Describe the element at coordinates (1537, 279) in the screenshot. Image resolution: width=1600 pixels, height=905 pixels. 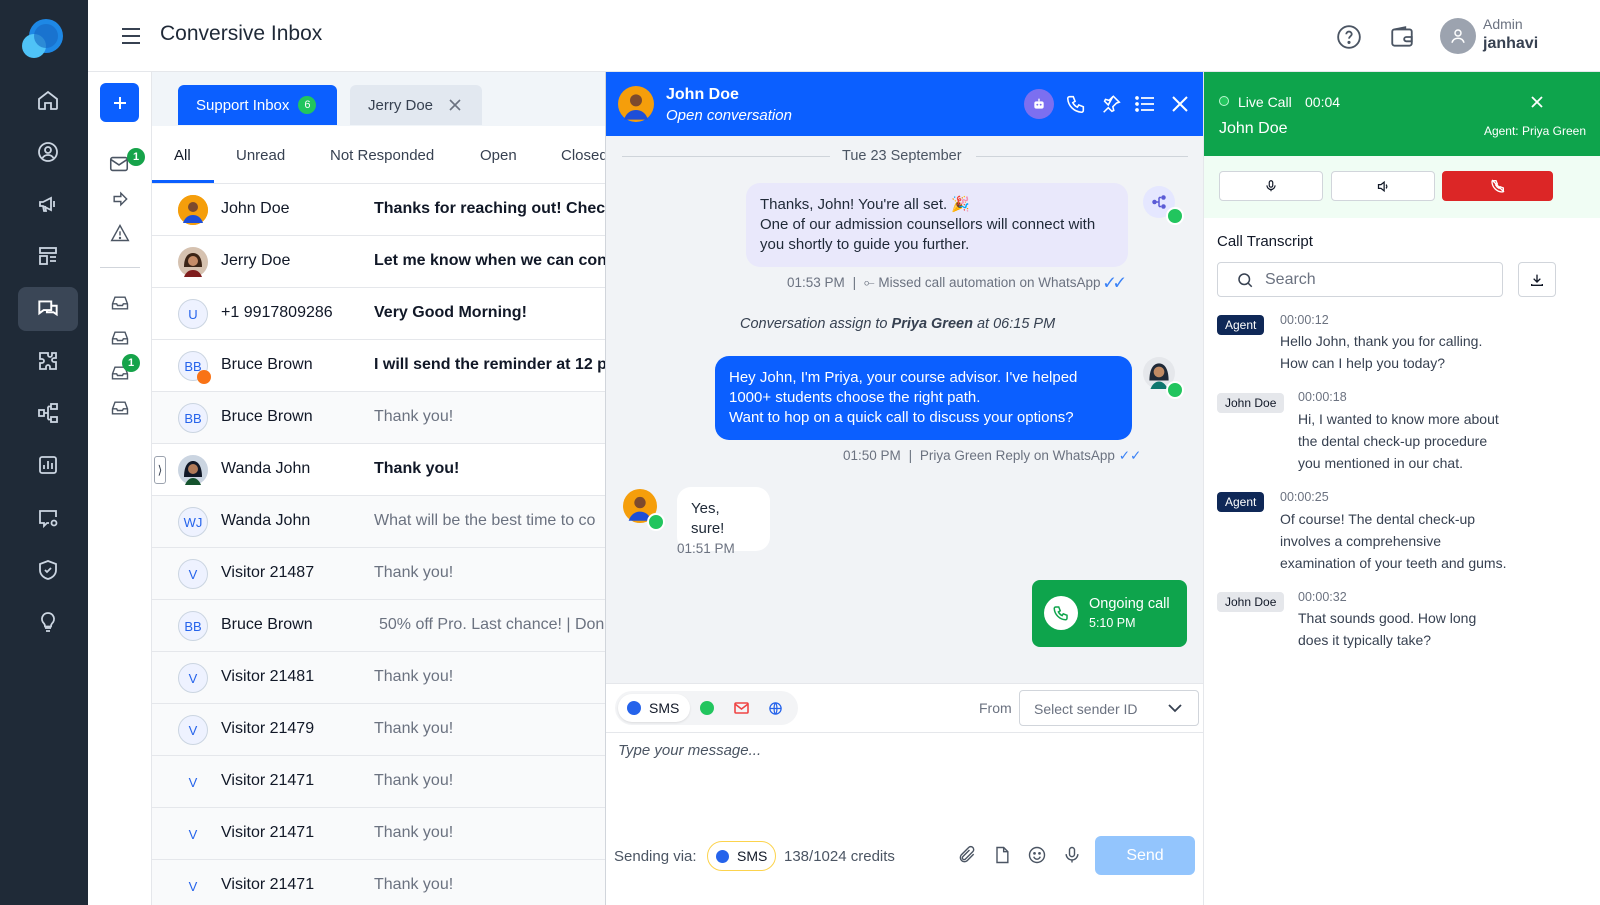
I see `download-button` at that location.